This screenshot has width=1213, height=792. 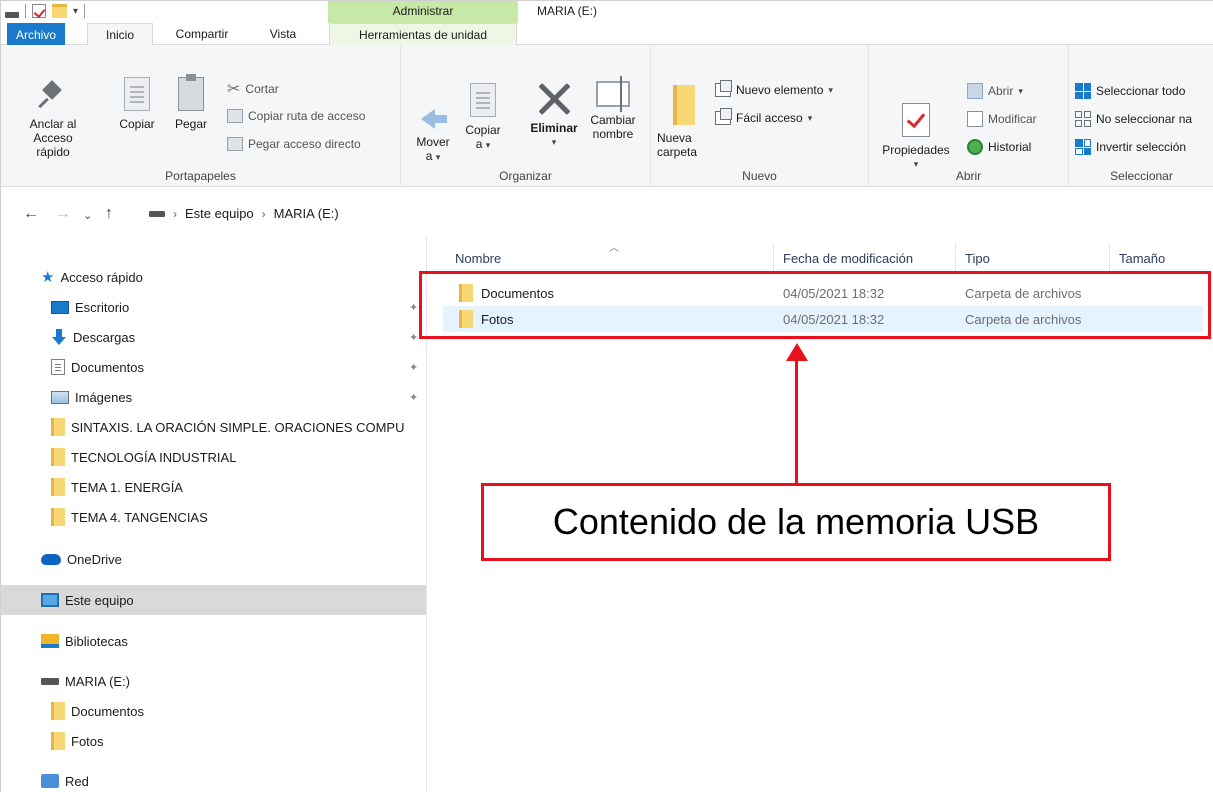 What do you see at coordinates (433, 113) in the screenshot?
I see `move-icon` at bounding box center [433, 113].